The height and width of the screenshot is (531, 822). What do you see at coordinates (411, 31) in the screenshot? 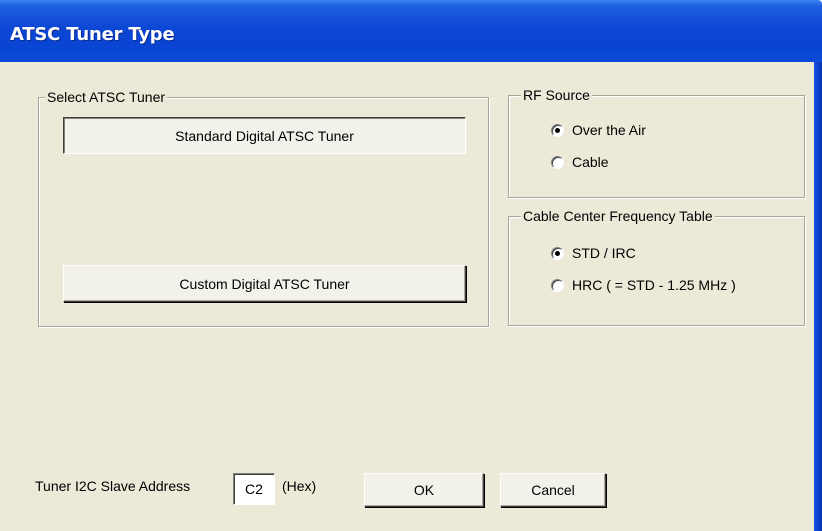
I see `title-bar: ATSC Tuner Type` at bounding box center [411, 31].